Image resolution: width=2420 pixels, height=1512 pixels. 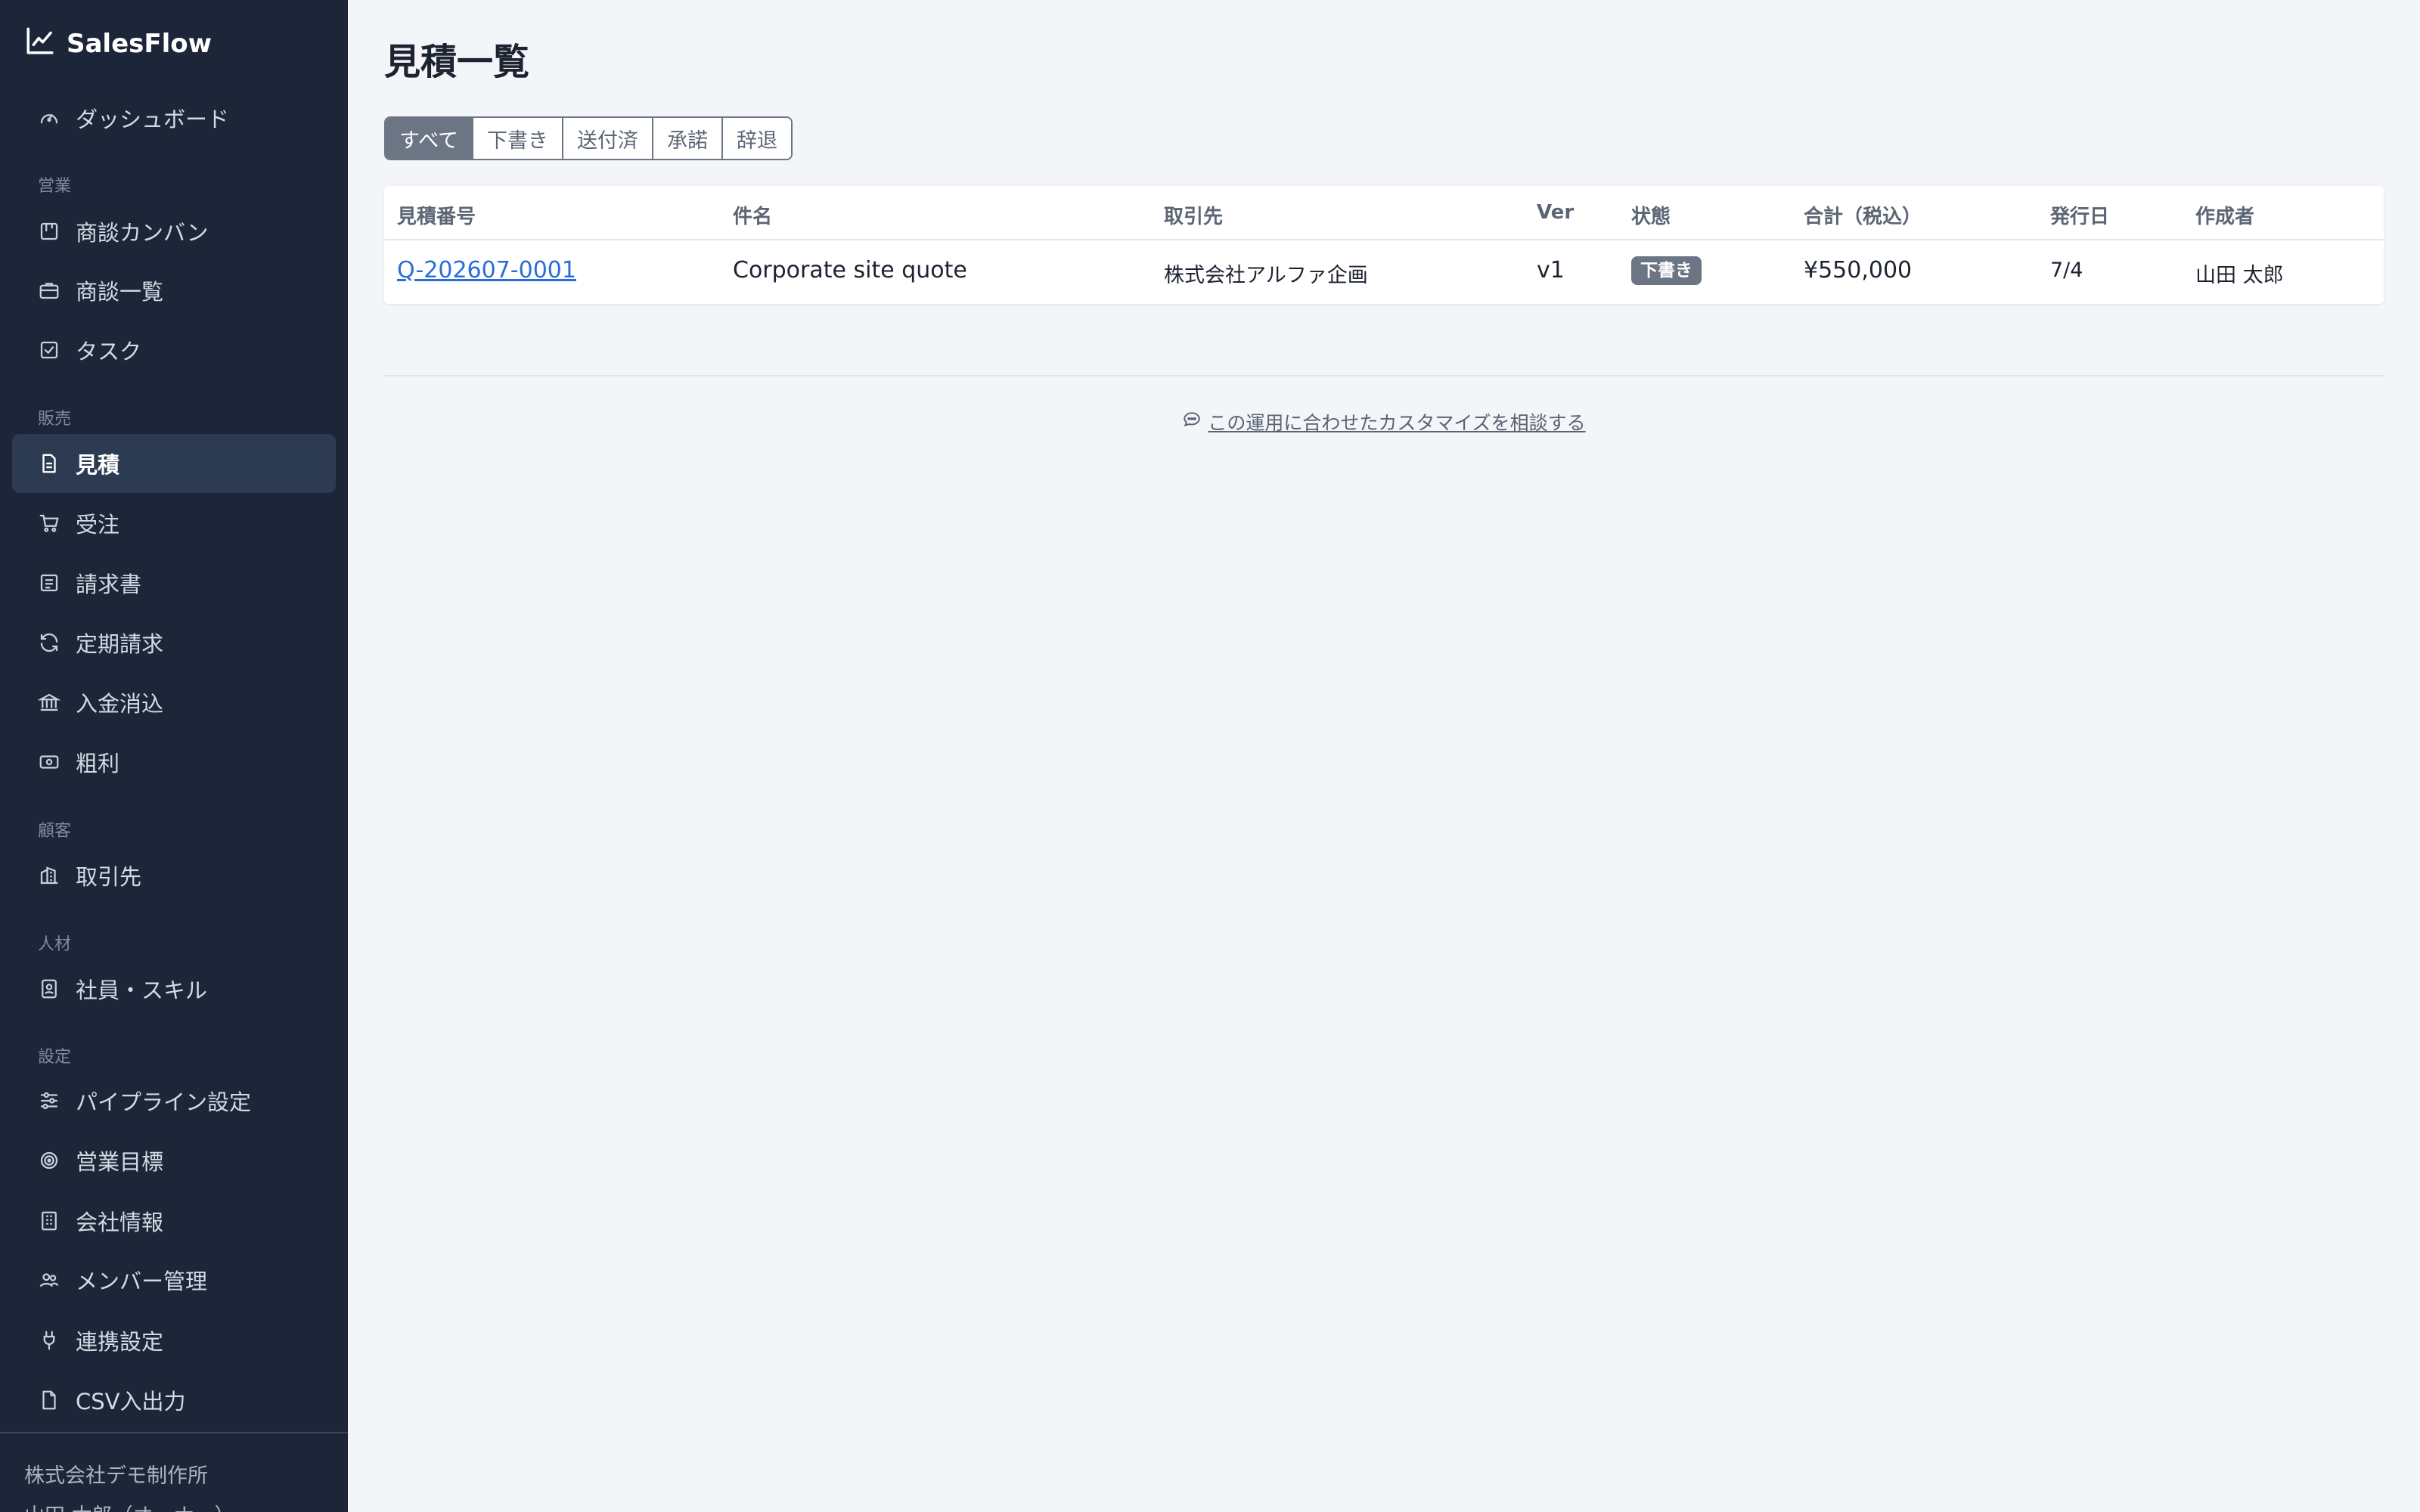 I want to click on sidebar-item-integrations: 連携設定, so click(x=174, y=1340).